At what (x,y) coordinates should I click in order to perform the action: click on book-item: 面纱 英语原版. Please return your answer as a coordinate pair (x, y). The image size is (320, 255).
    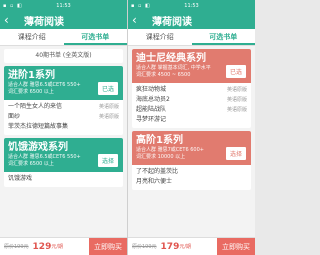
    Looking at the image, I should click on (63, 117).